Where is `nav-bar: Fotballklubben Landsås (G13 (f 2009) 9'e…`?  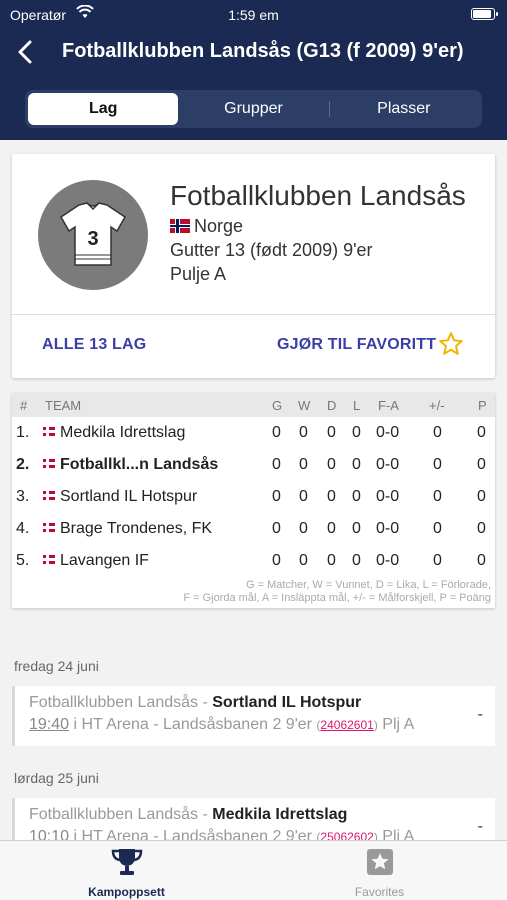
nav-bar: Fotballklubben Landsås (G13 (f 2009) 9'e… is located at coordinates (253, 53).